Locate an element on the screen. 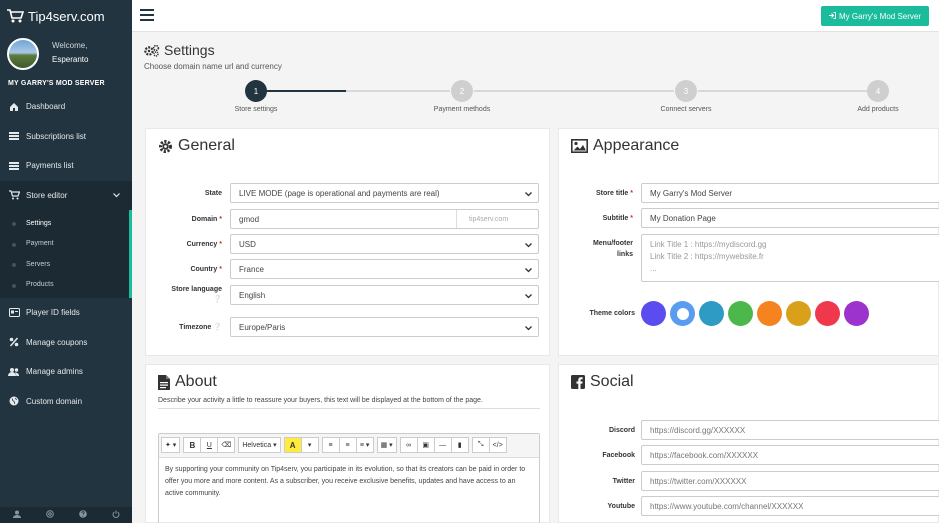 This screenshot has width=939, height=523. power-icon is located at coordinates (116, 515).